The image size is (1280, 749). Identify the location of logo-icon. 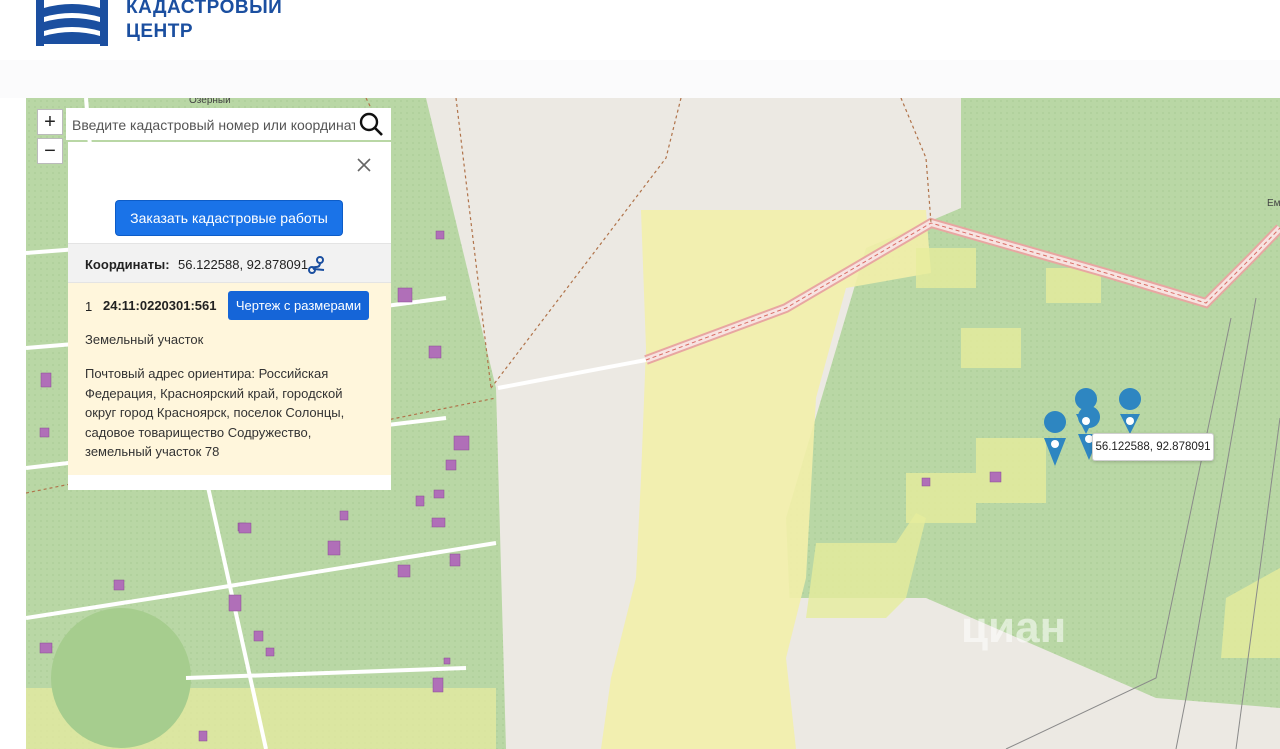
(72, 23).